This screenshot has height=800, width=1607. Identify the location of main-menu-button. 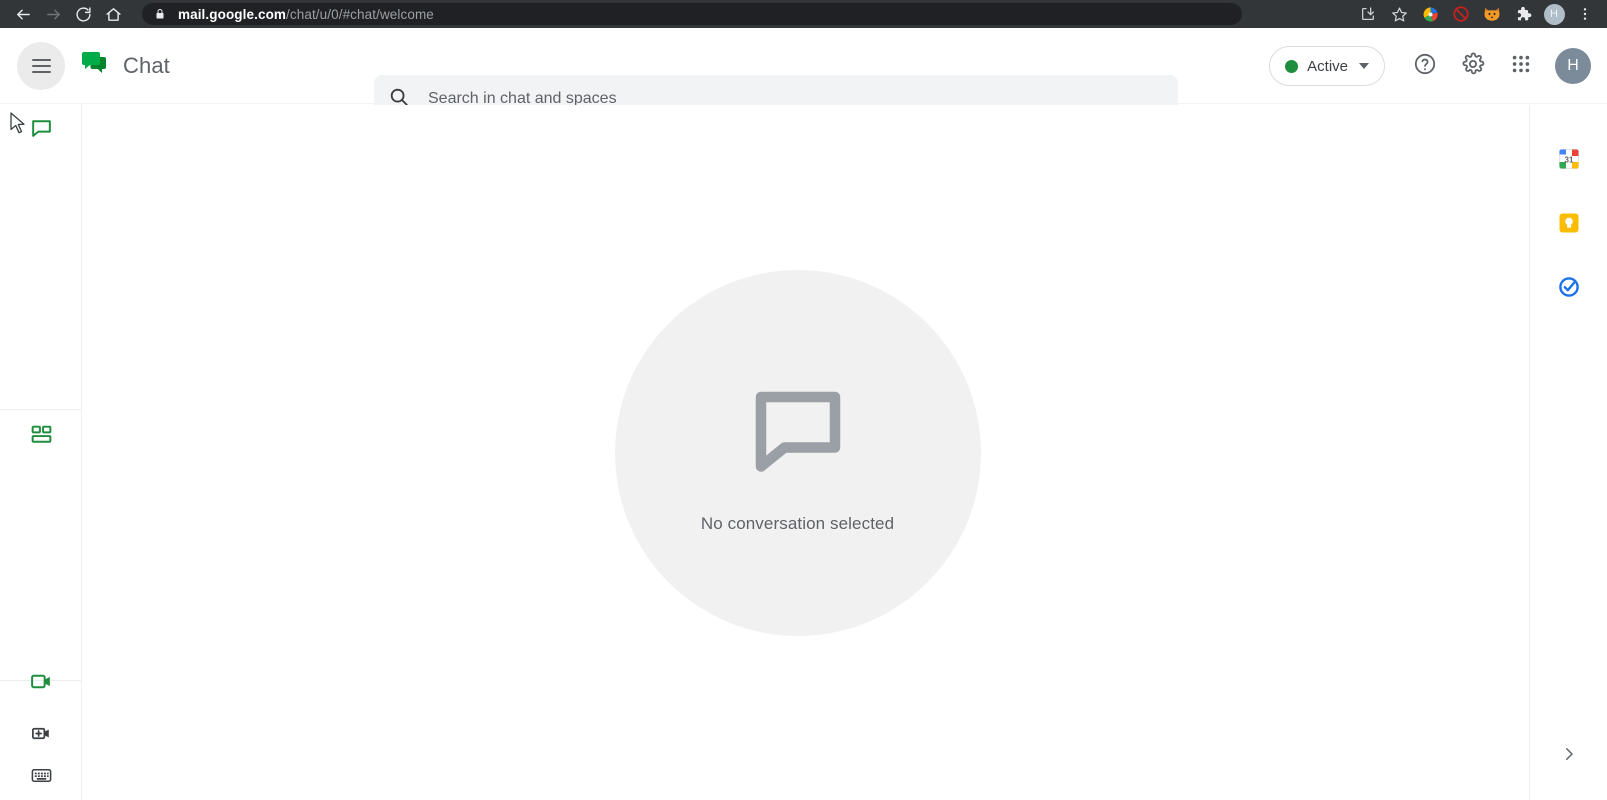
(41, 65).